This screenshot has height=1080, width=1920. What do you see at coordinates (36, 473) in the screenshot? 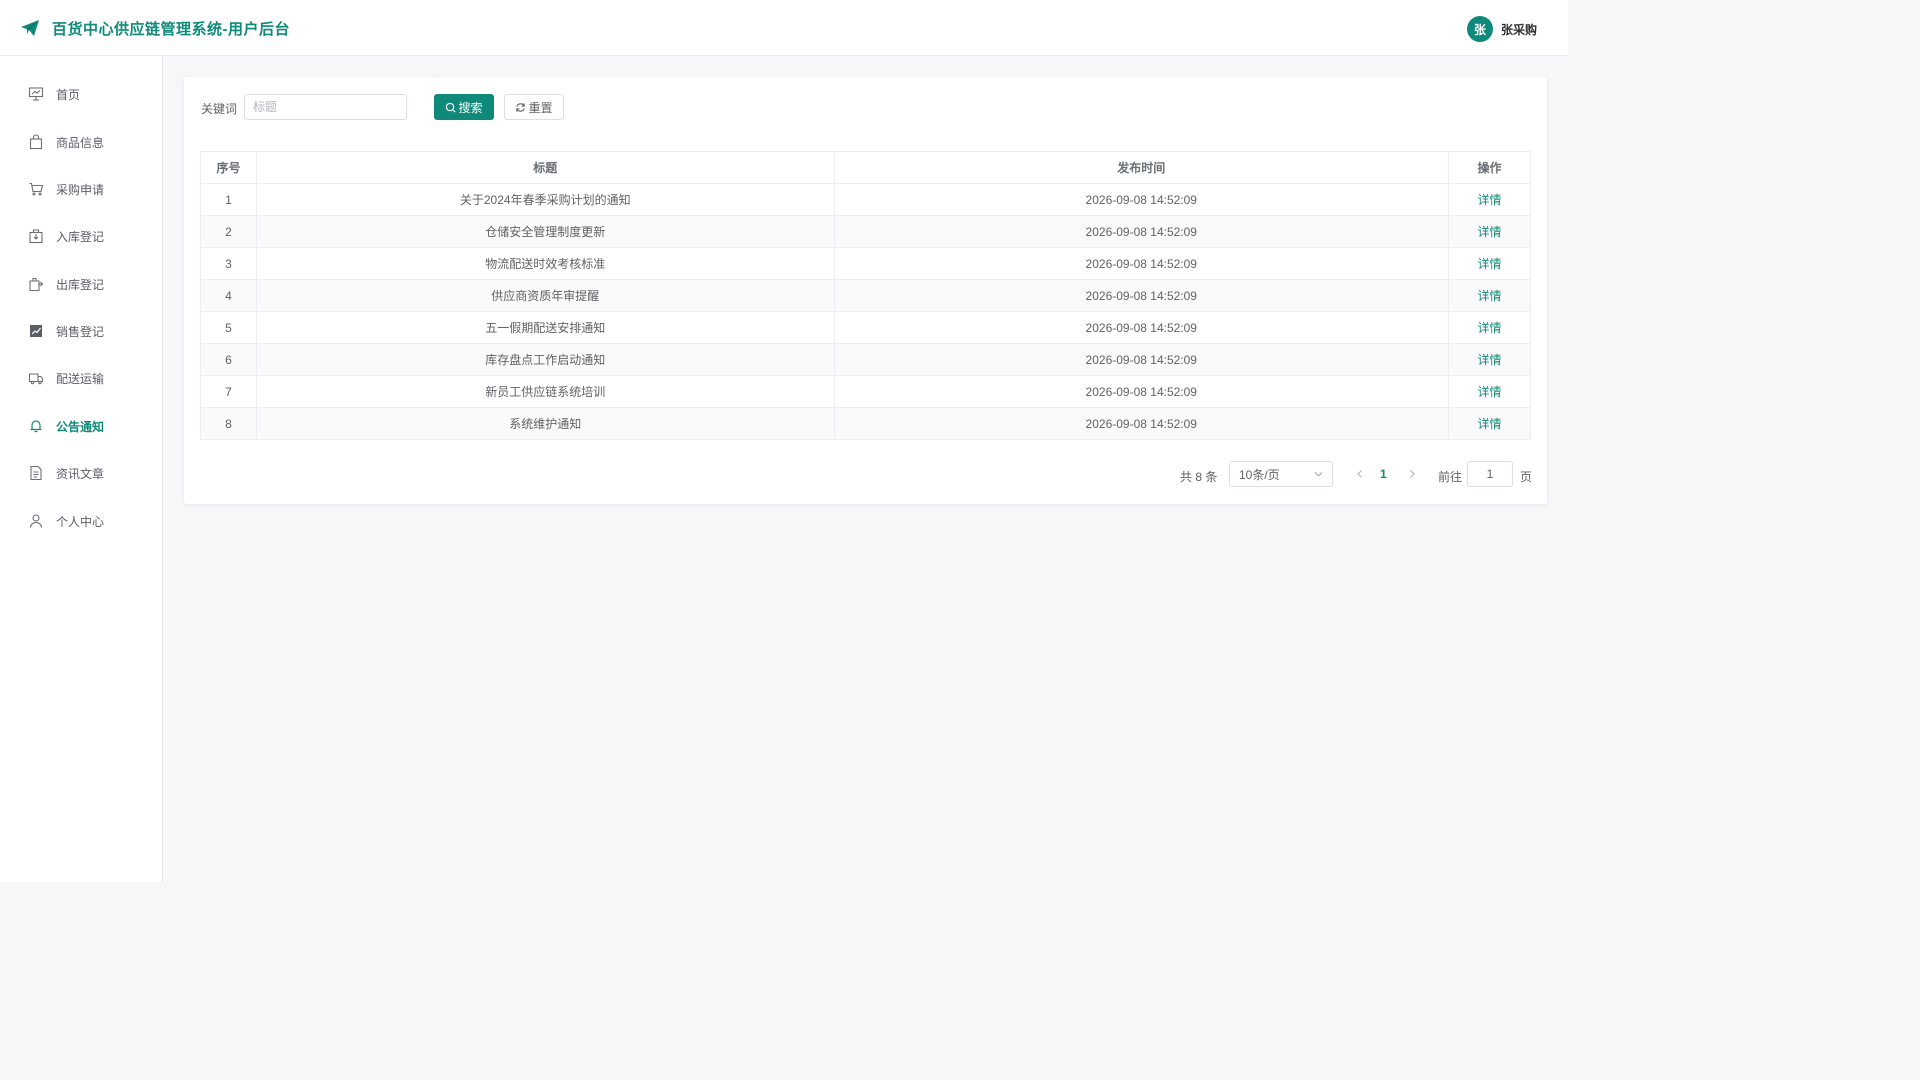
I see `document-icon` at bounding box center [36, 473].